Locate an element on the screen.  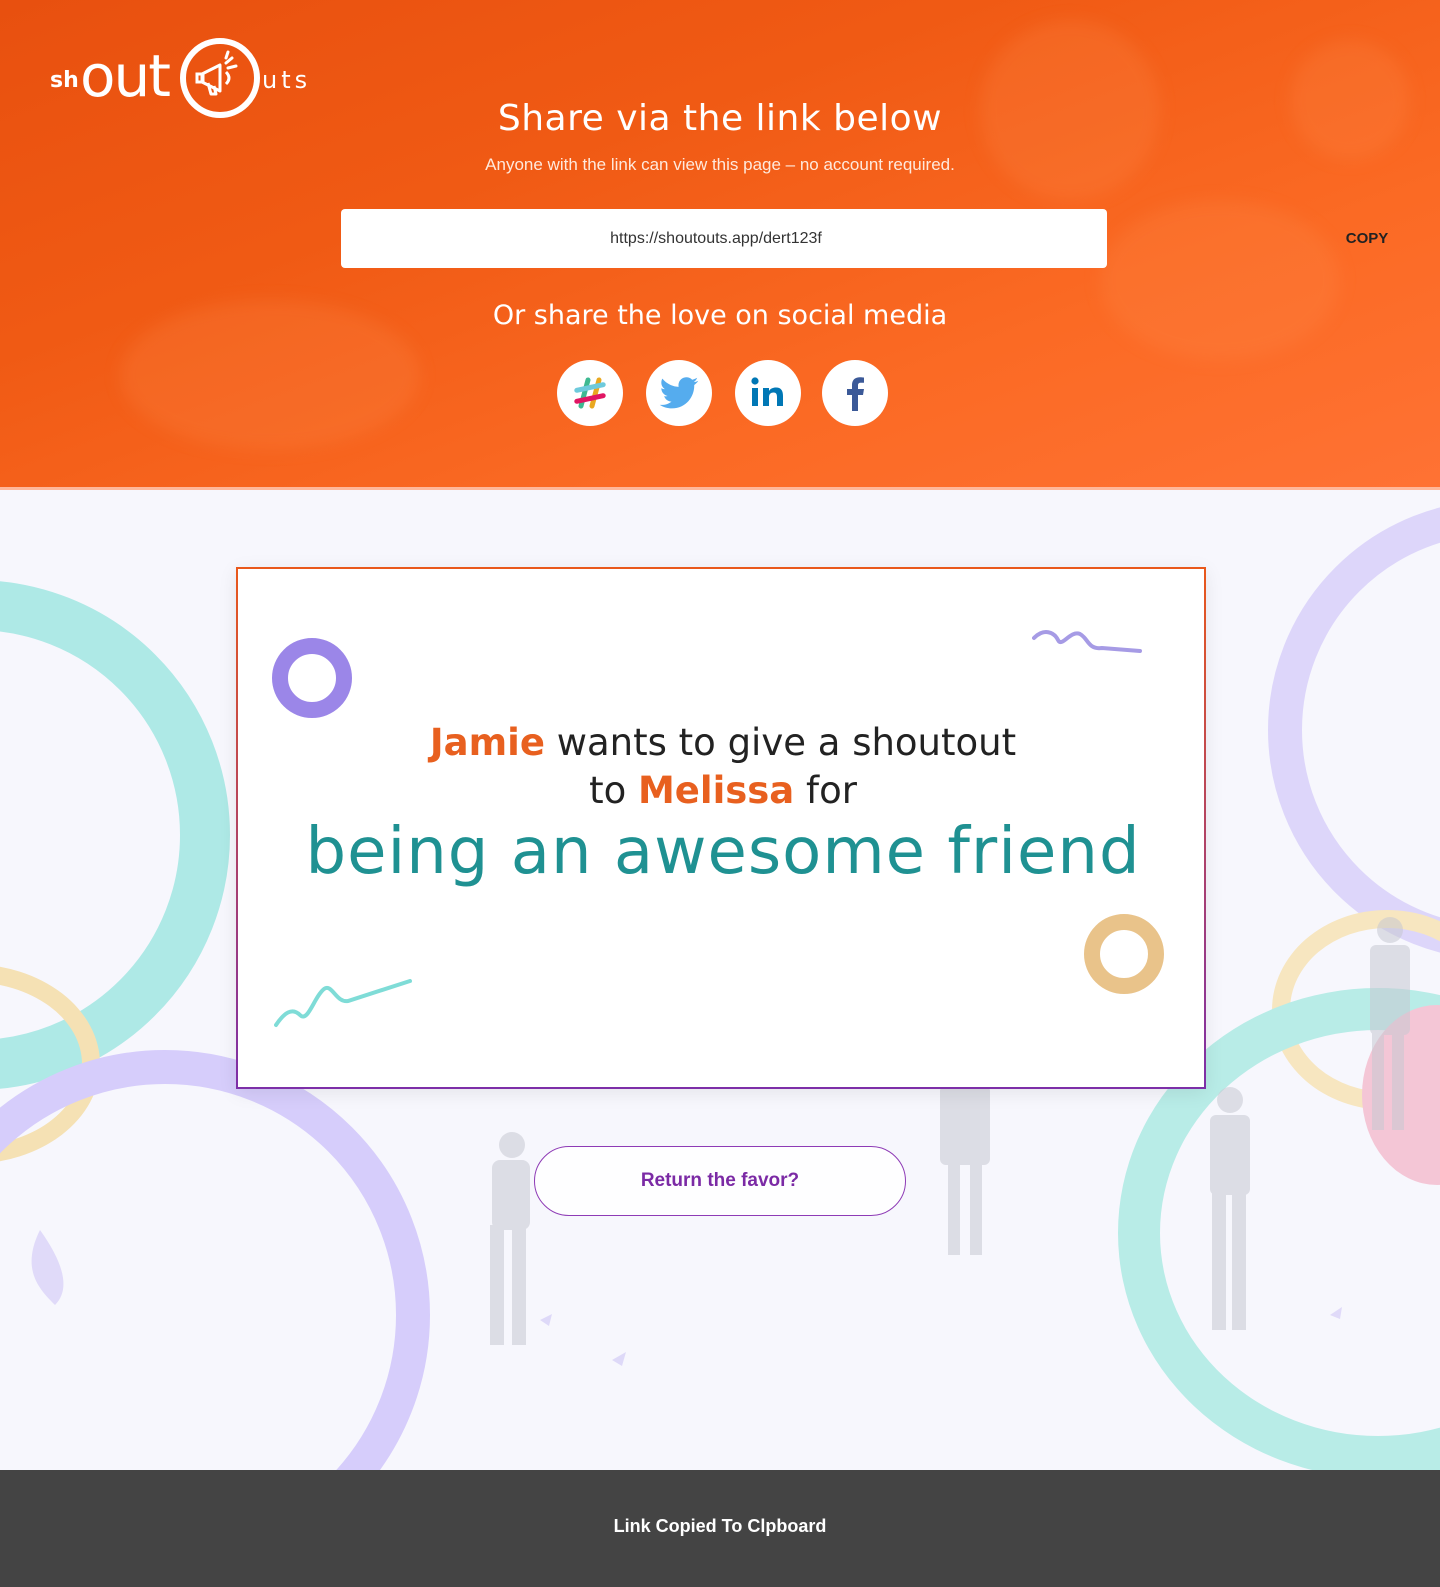
slack-icon is located at coordinates (590, 393).